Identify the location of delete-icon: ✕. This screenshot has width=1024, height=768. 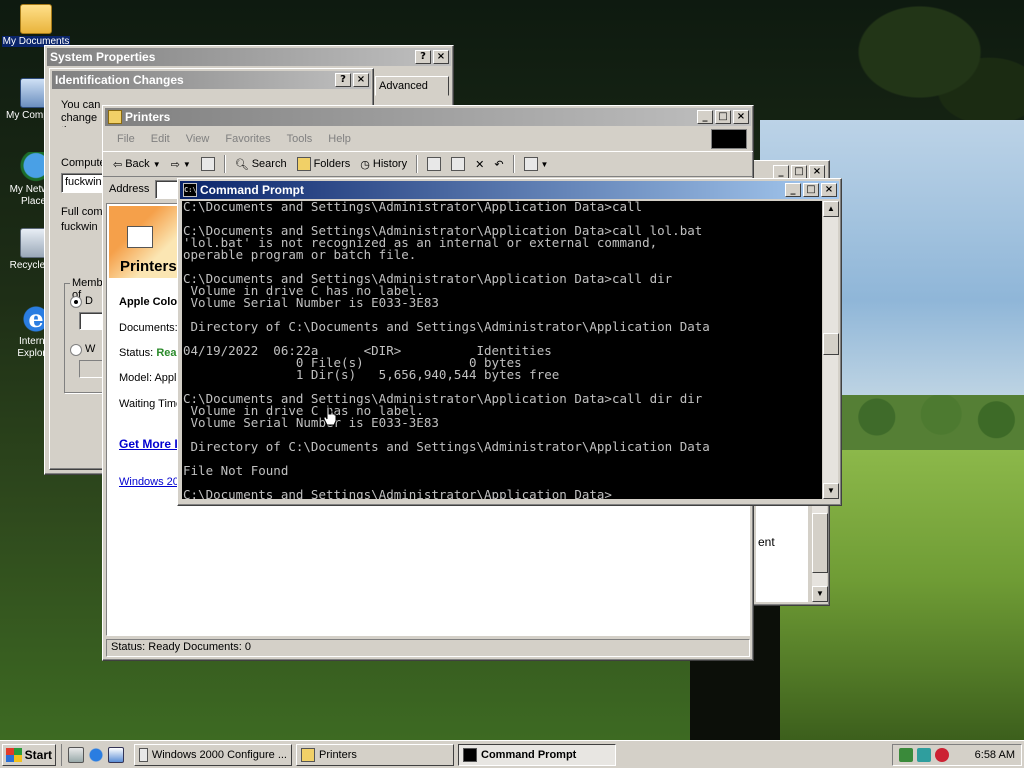
(480, 164).